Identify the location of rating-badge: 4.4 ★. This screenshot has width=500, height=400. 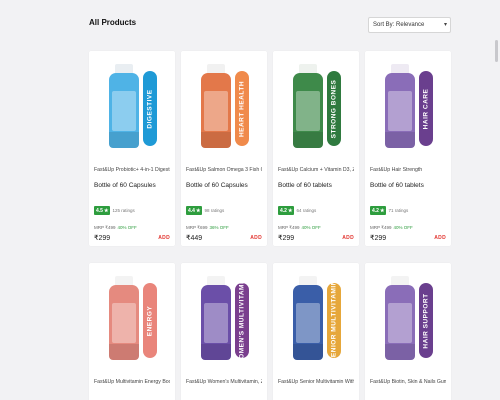
(194, 210).